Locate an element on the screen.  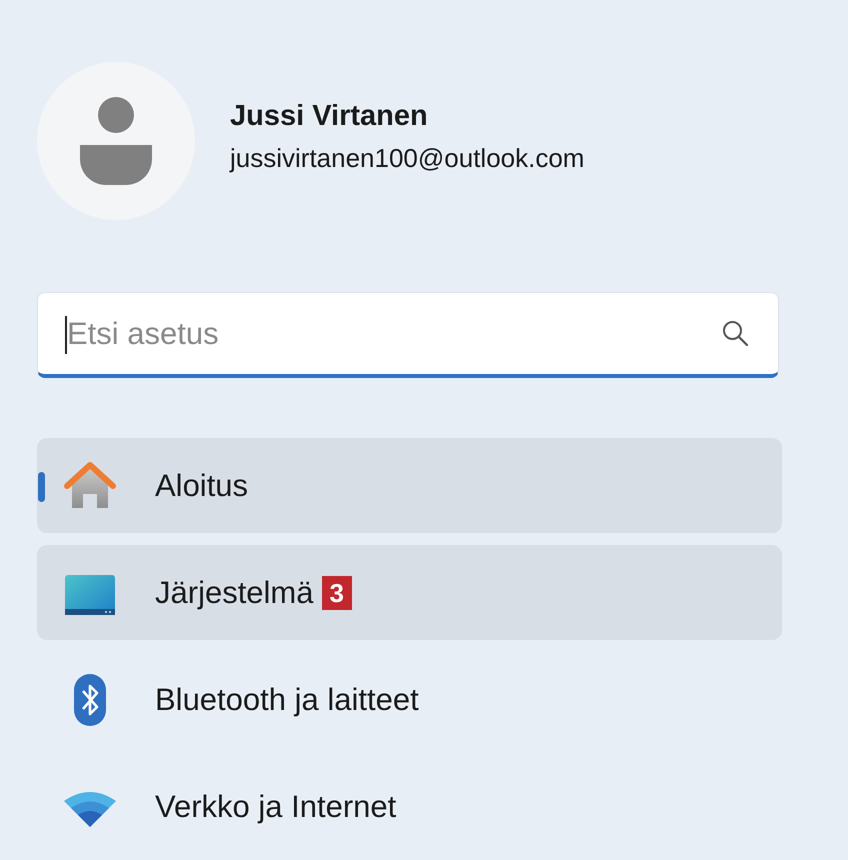
nav-label: Järjestelmä is located at coordinates (234, 592).